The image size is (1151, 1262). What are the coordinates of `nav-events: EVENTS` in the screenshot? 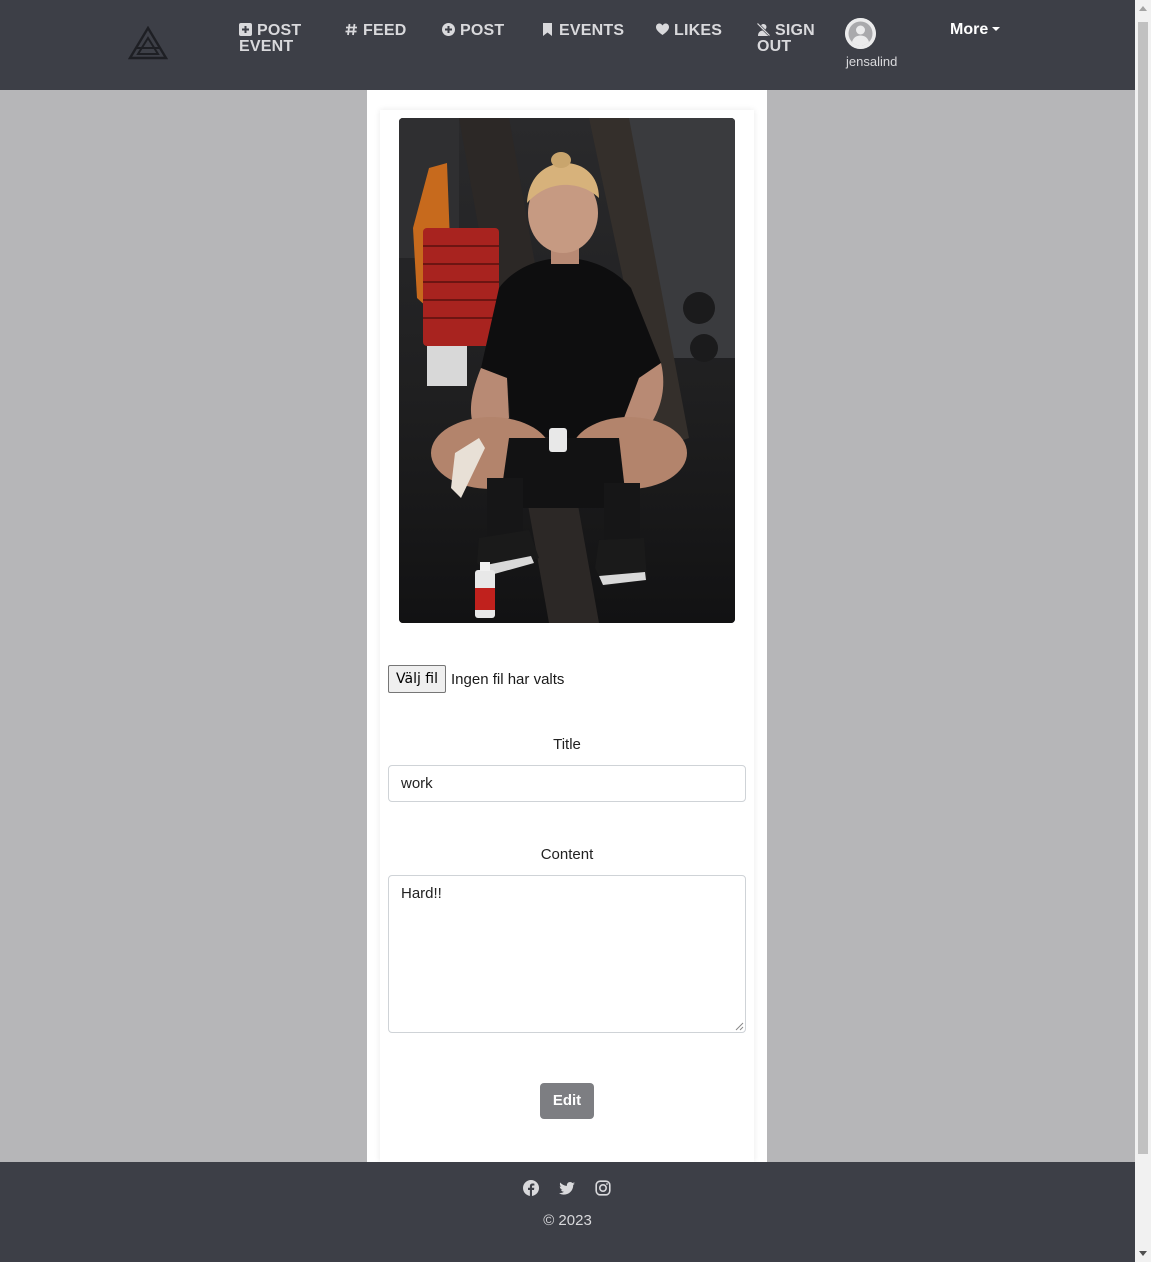 It's located at (582, 31).